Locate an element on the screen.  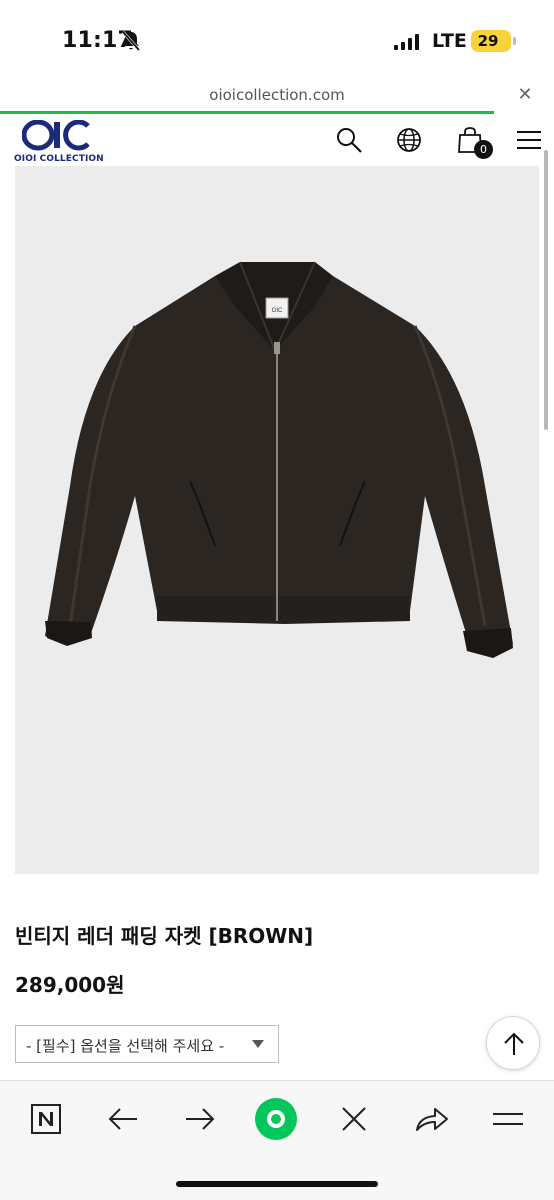
close-icon: ✕ is located at coordinates (525, 95).